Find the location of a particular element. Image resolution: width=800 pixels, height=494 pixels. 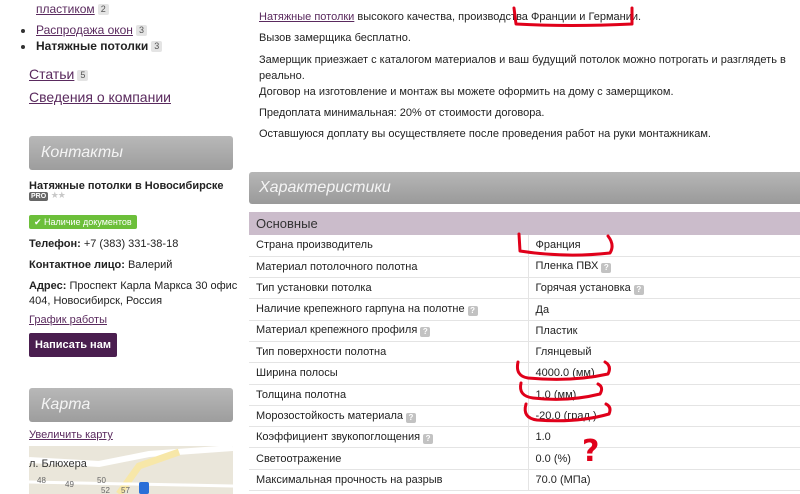

characteristic-name: Ширина полосы is located at coordinates (388, 373).